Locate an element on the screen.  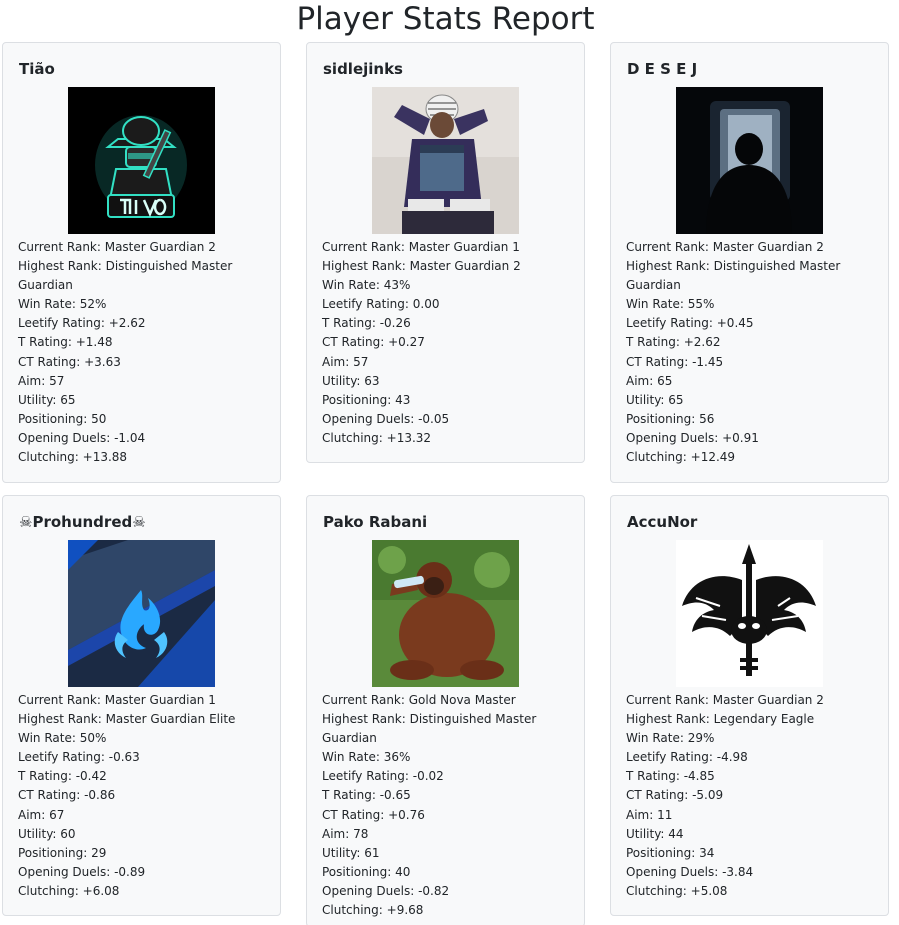
player-name: sidlejinks is located at coordinates (363, 69).